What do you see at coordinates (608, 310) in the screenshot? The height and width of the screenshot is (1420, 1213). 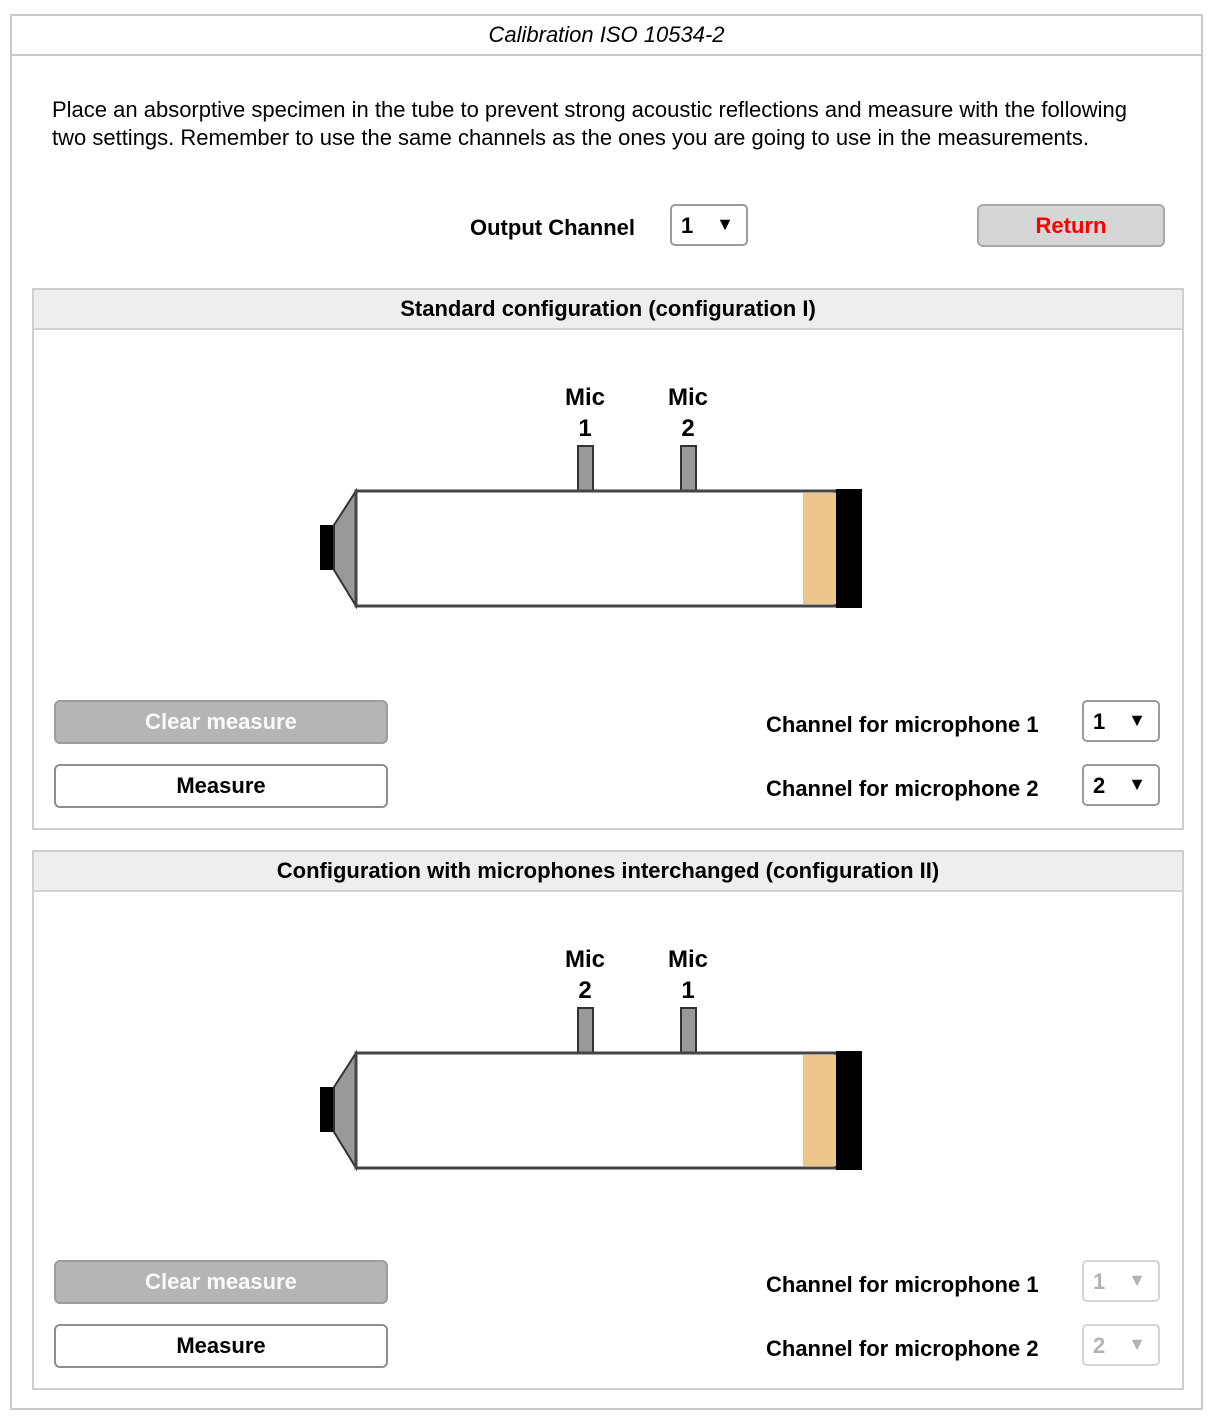 I see `config-1-title: Standard configuration (configuration I)` at bounding box center [608, 310].